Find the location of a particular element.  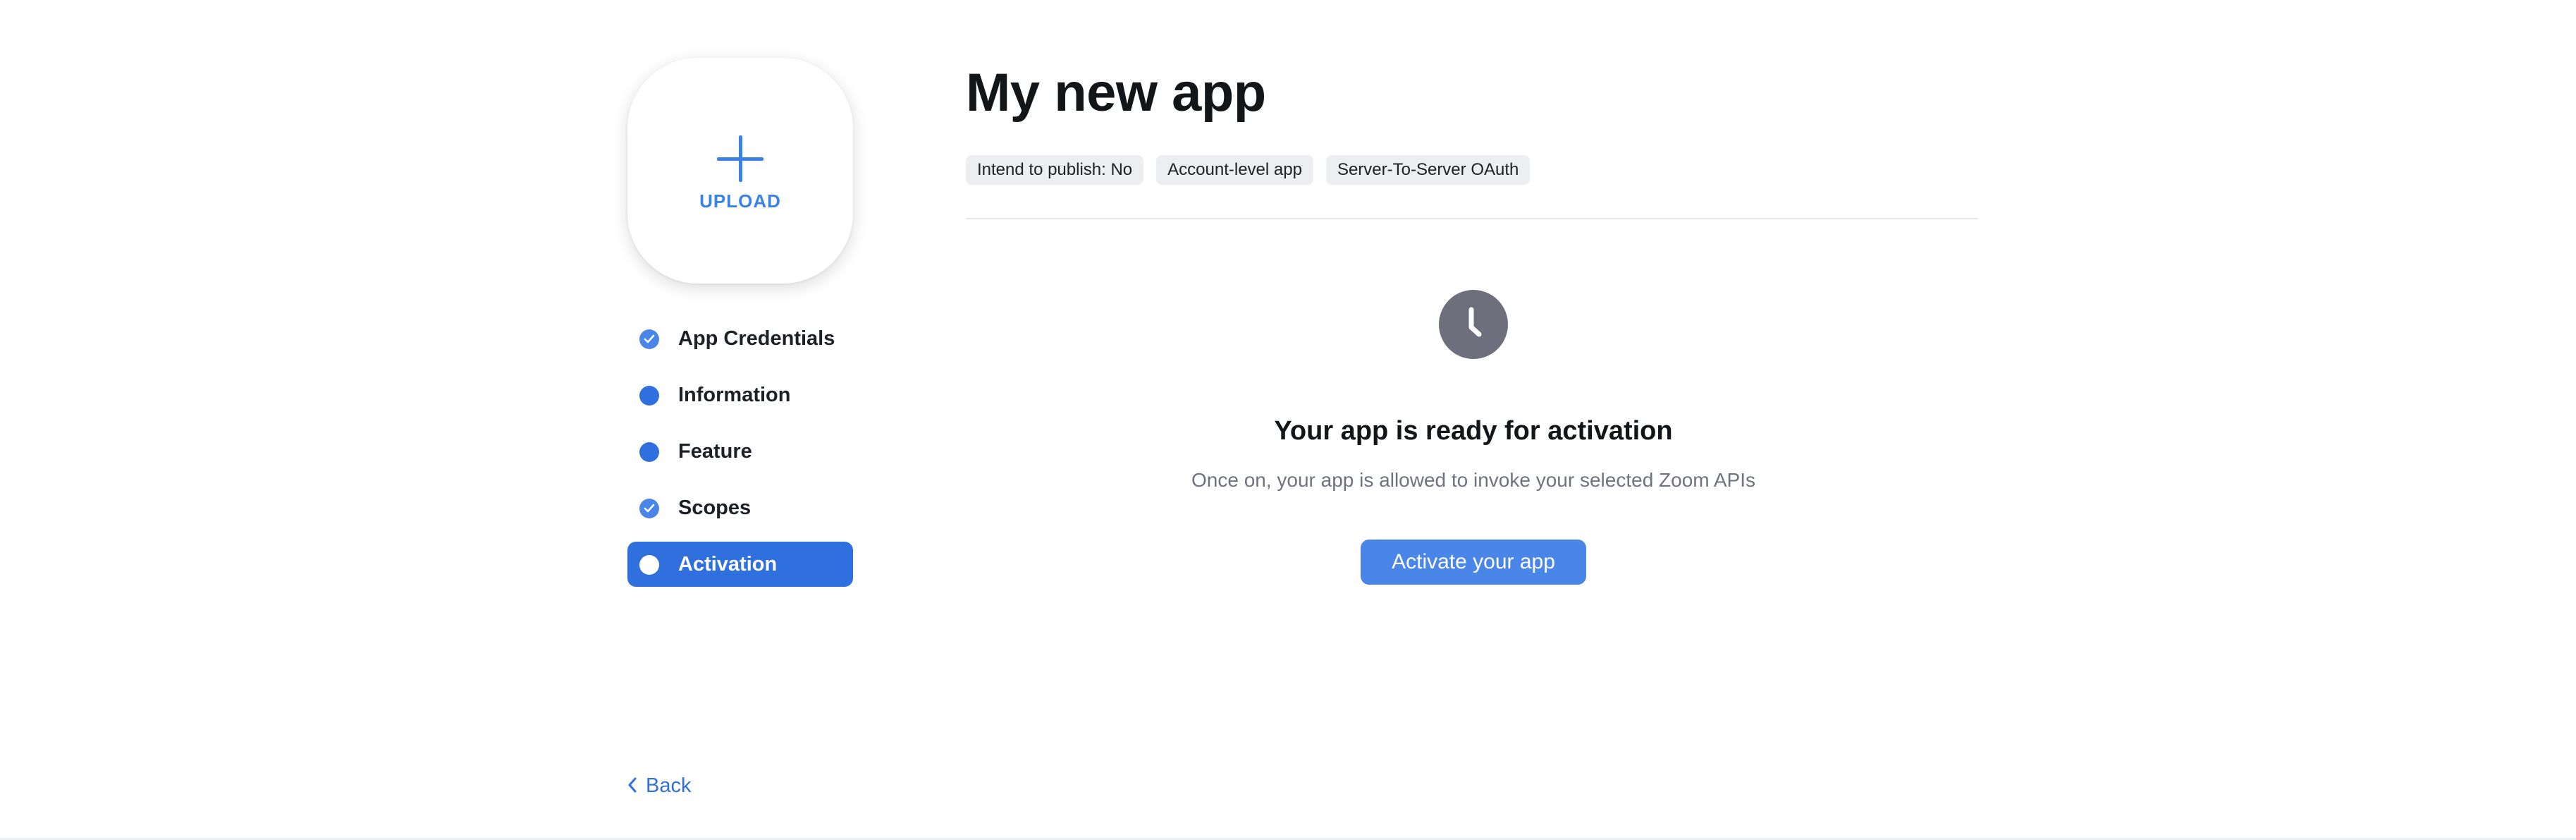

sidebar-item-label: Information is located at coordinates (734, 395).